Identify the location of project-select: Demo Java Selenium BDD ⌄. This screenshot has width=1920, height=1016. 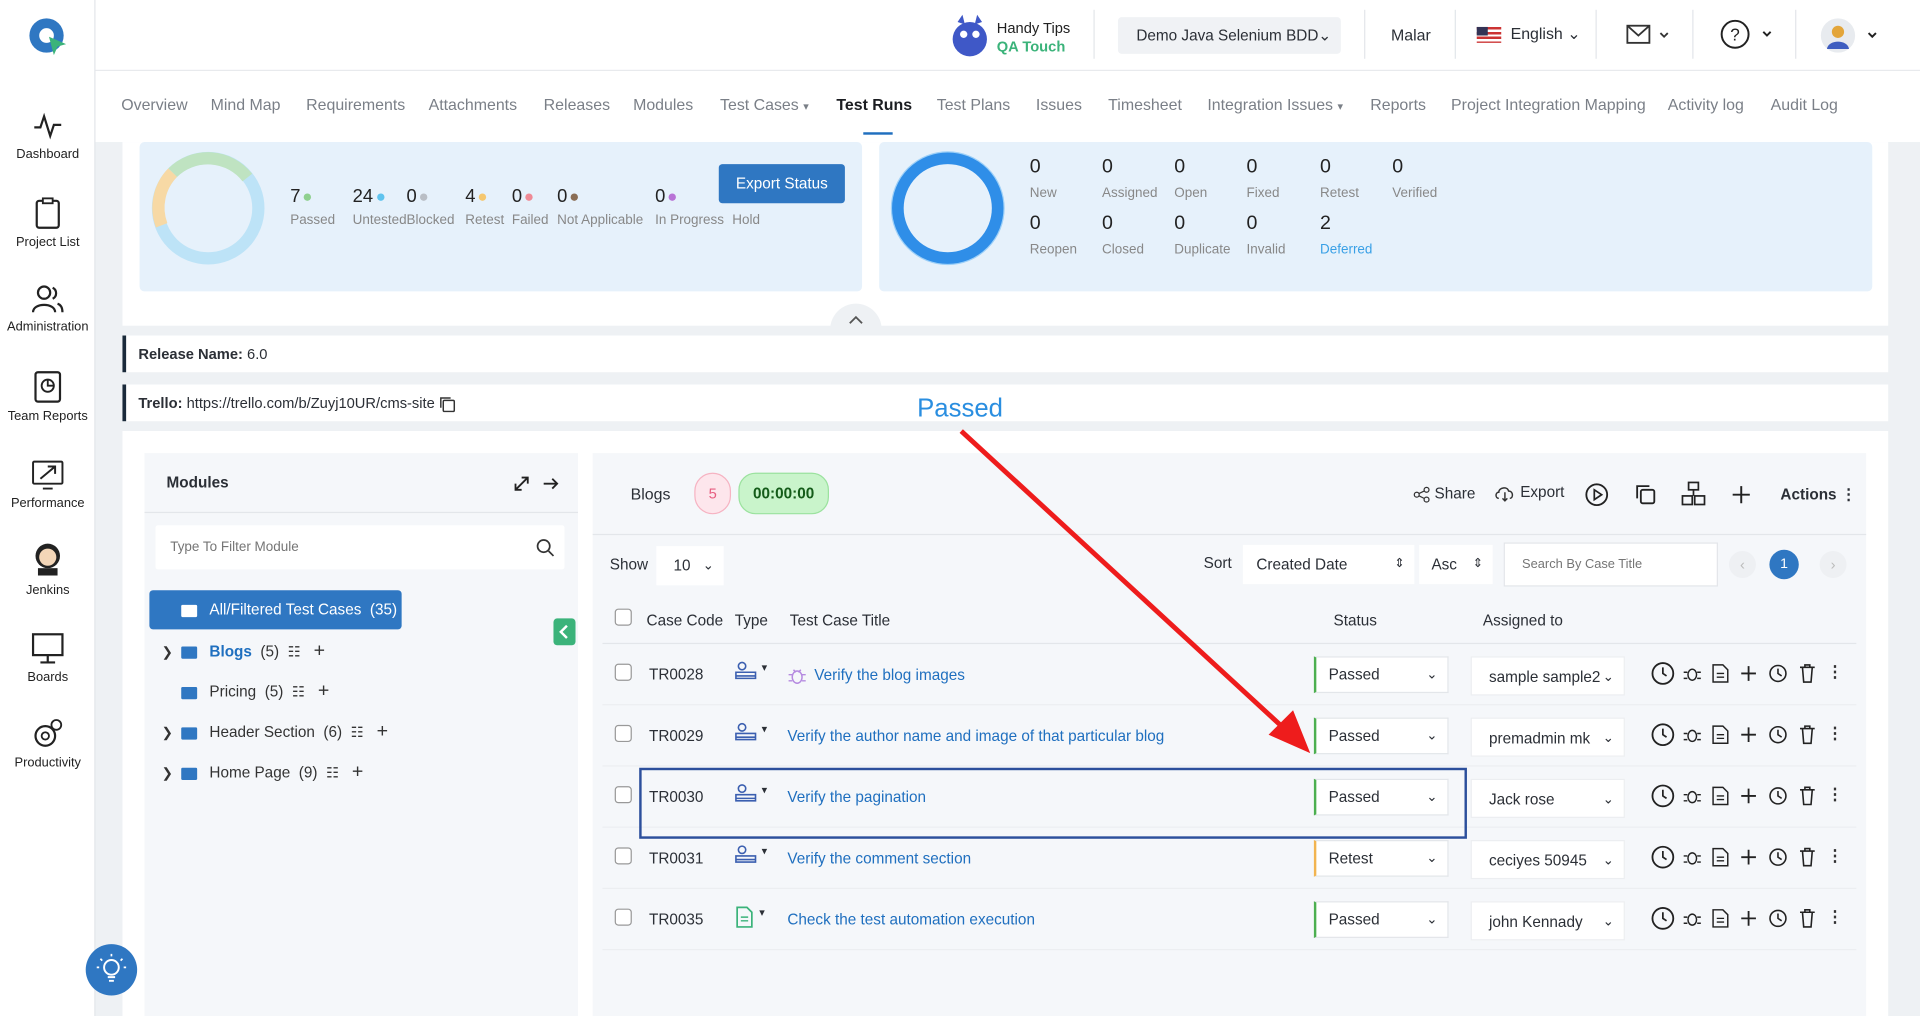
(1229, 35).